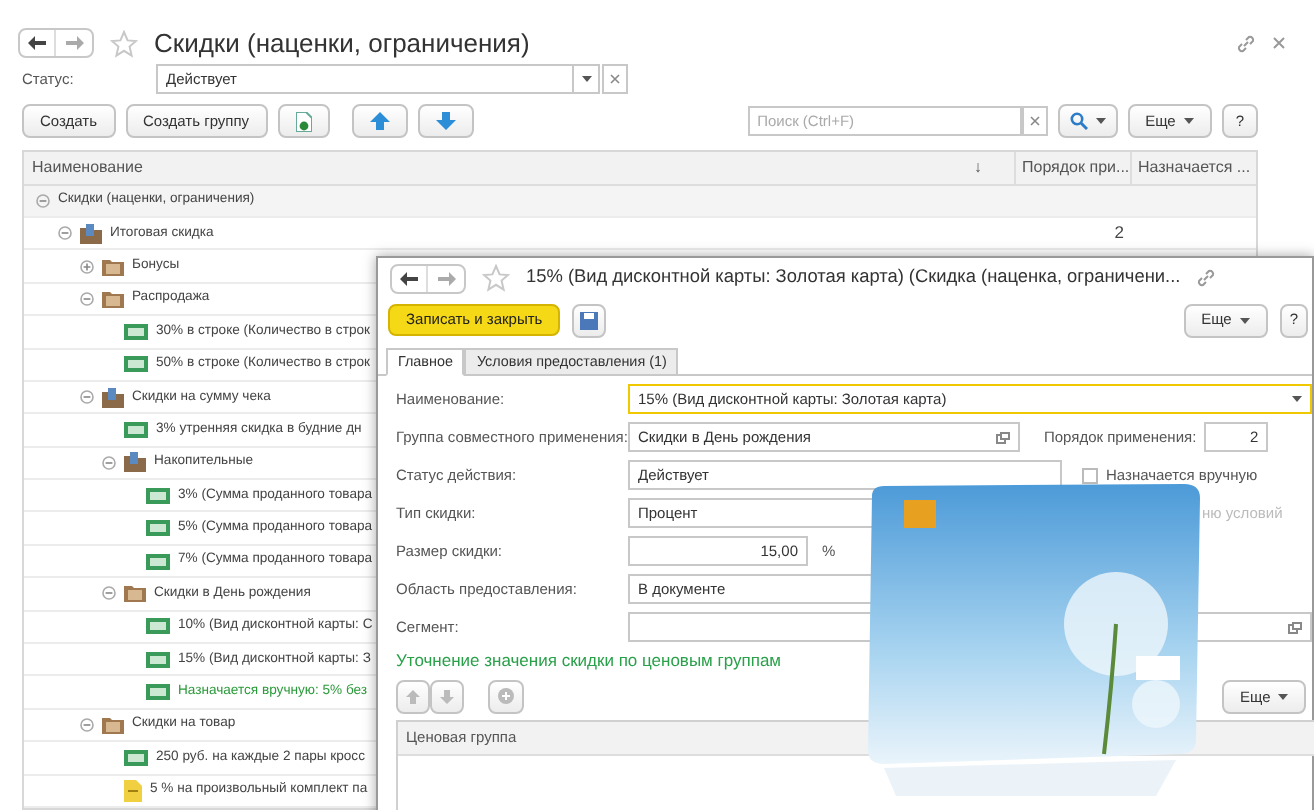 This screenshot has width=1314, height=810. I want to click on document-add-icon, so click(303, 121).